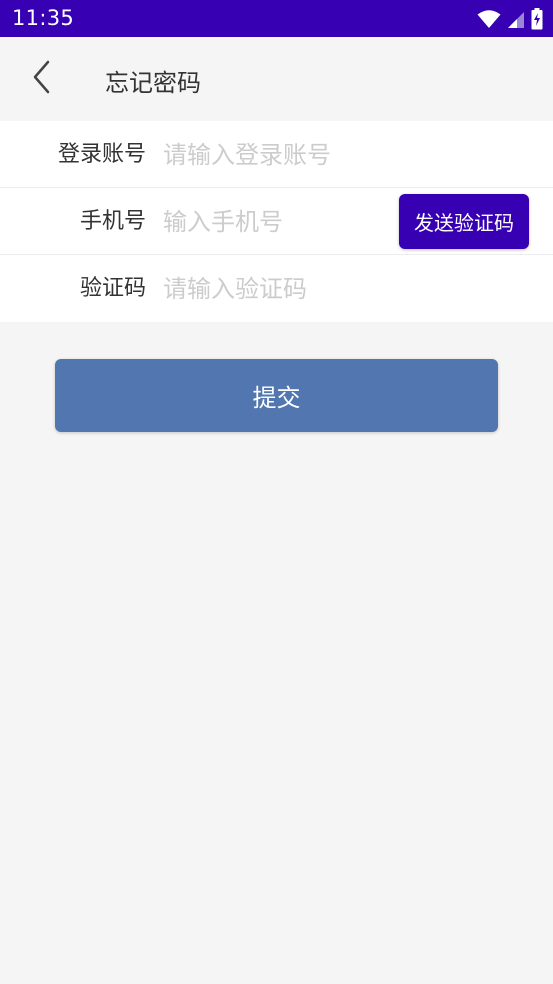  I want to click on account-row: 登录账号, so click(276, 154).